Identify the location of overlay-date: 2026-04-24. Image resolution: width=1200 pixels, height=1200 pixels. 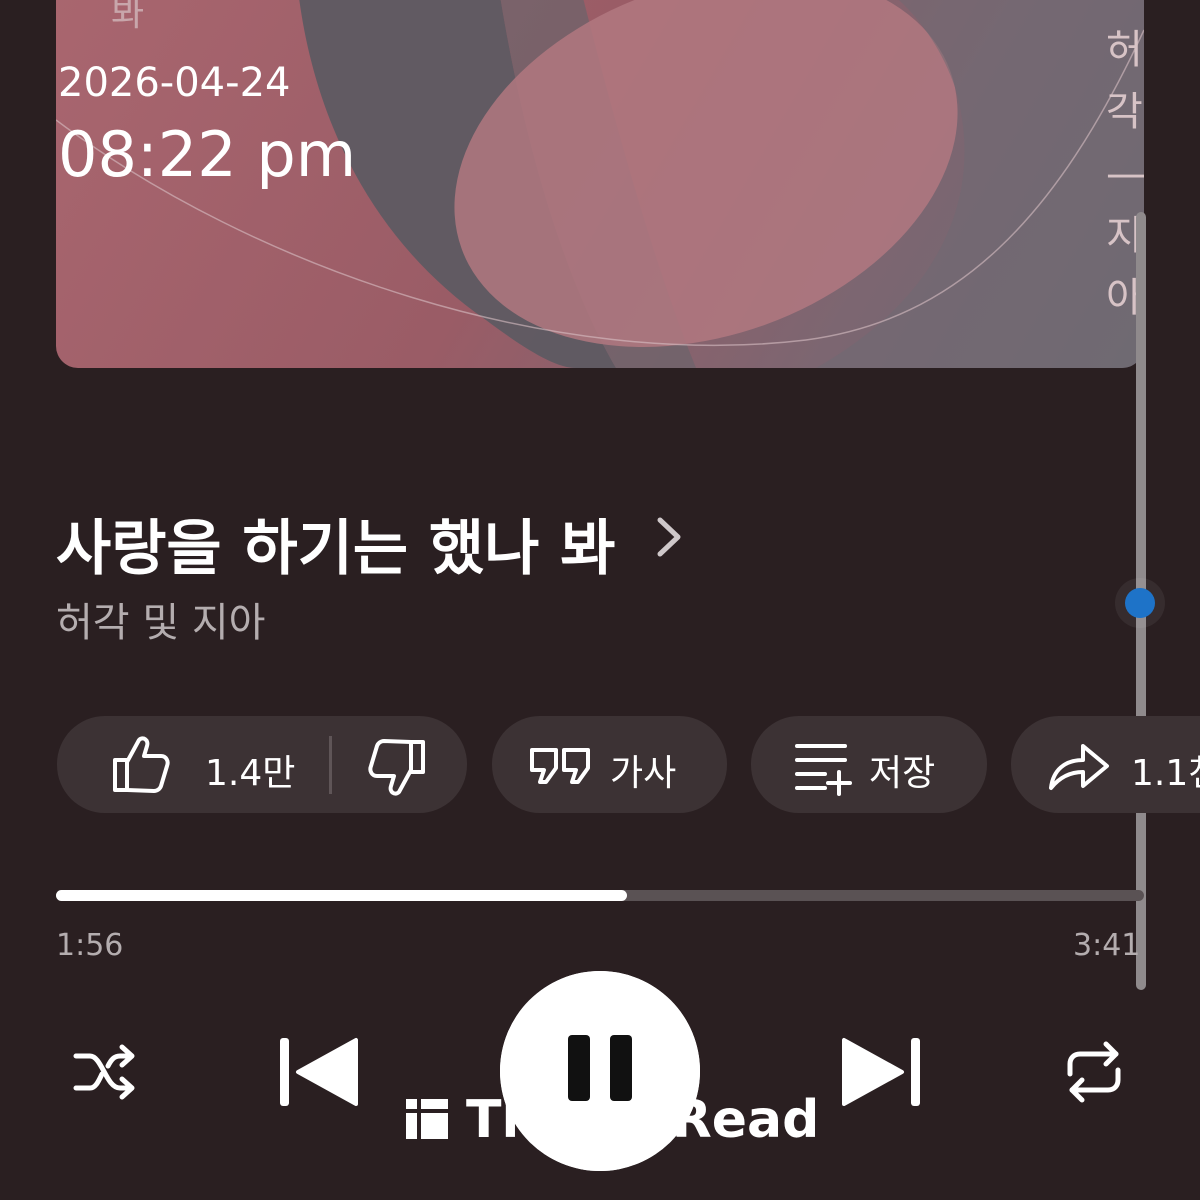
(174, 83).